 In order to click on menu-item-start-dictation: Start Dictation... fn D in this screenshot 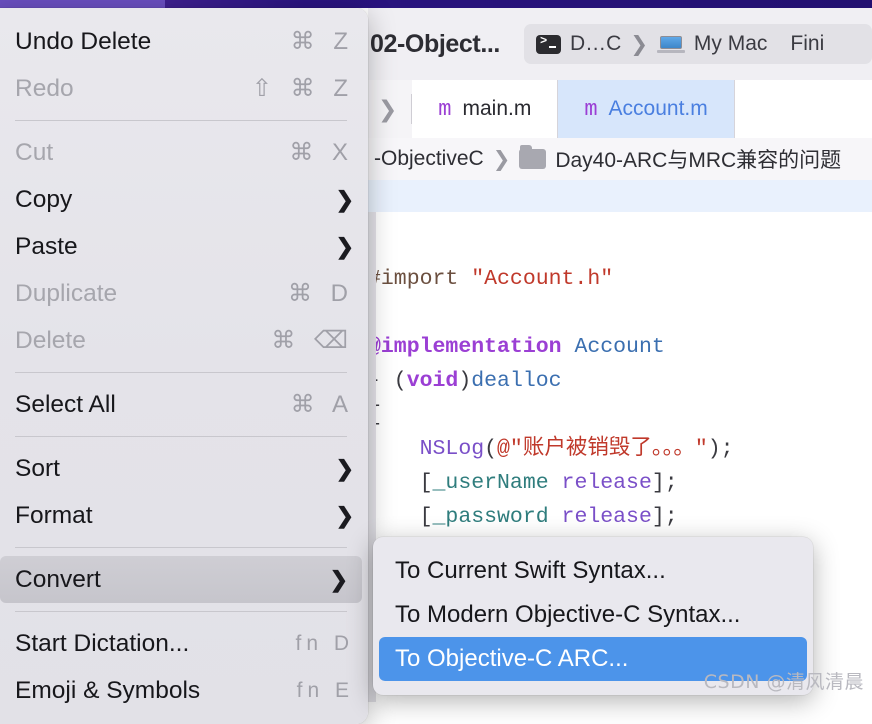, I will do `click(184, 643)`.